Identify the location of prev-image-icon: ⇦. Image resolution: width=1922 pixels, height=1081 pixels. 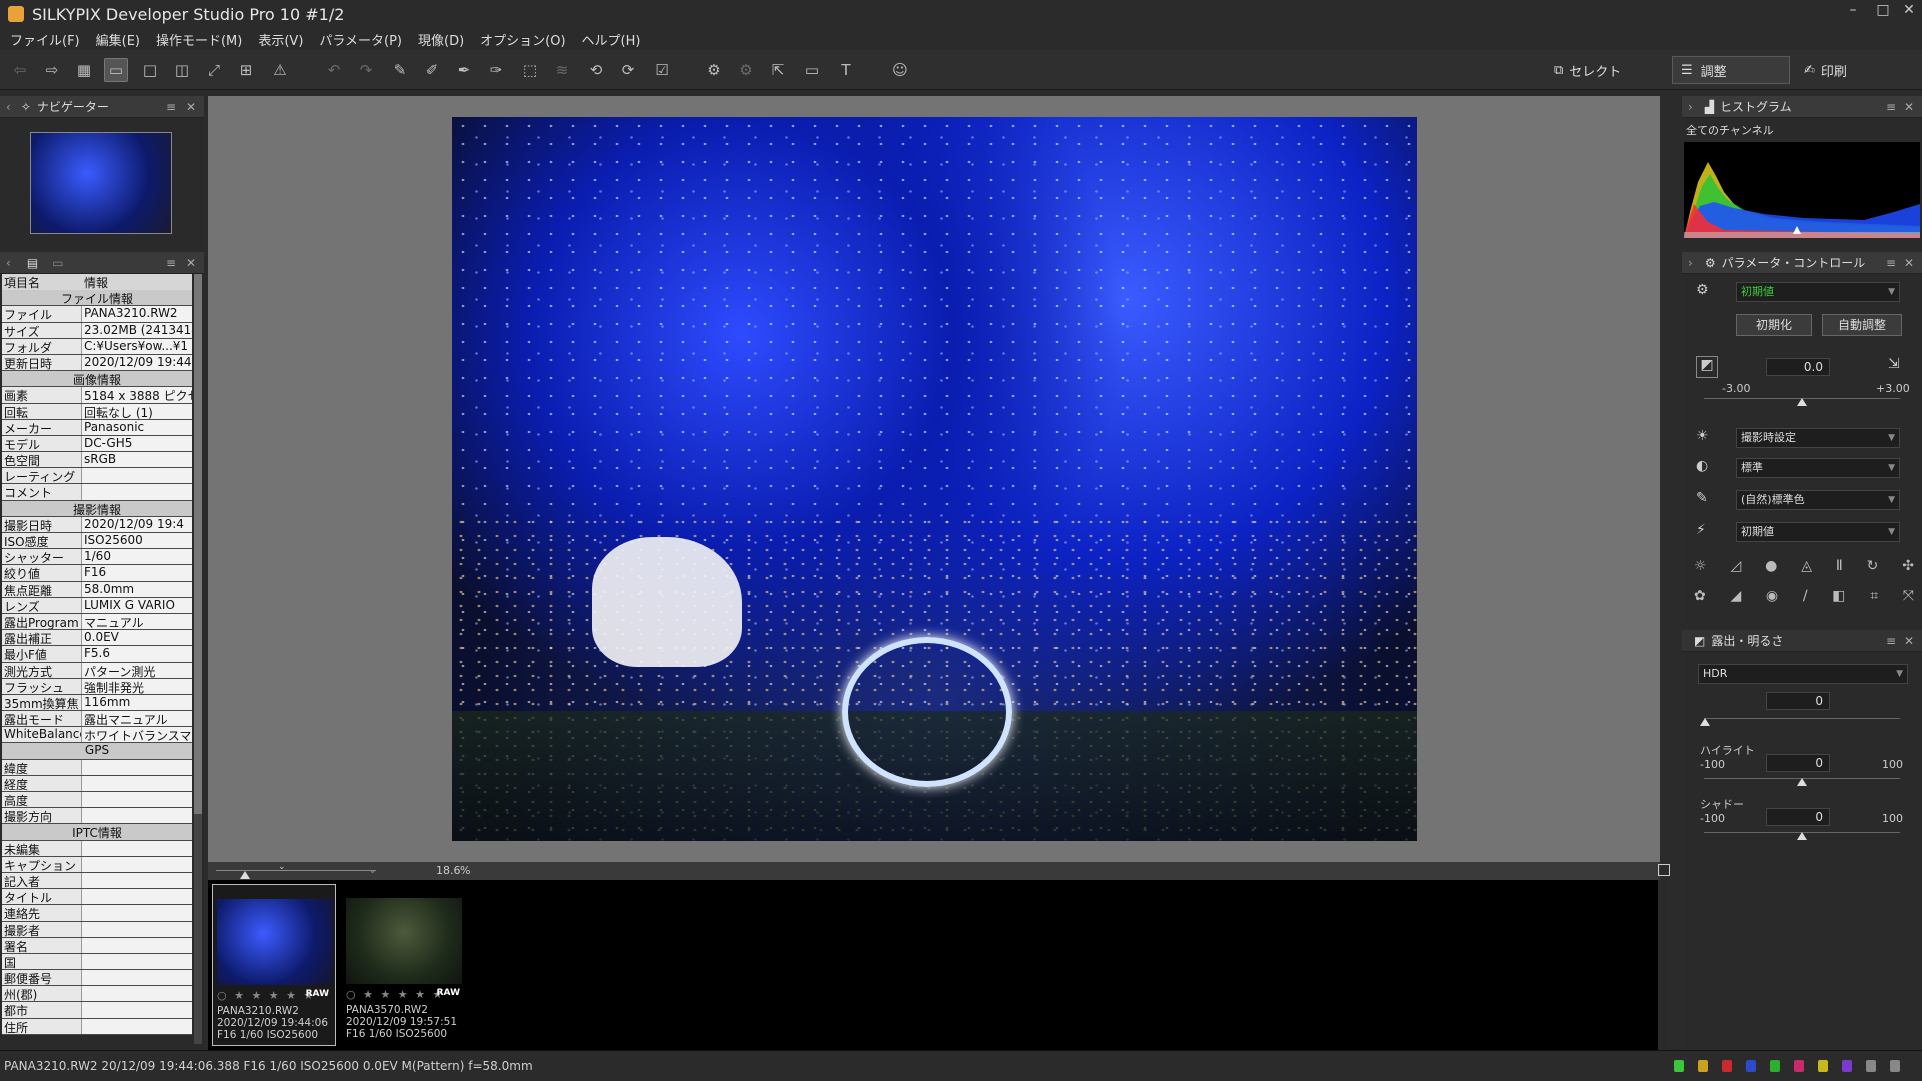
(20, 70).